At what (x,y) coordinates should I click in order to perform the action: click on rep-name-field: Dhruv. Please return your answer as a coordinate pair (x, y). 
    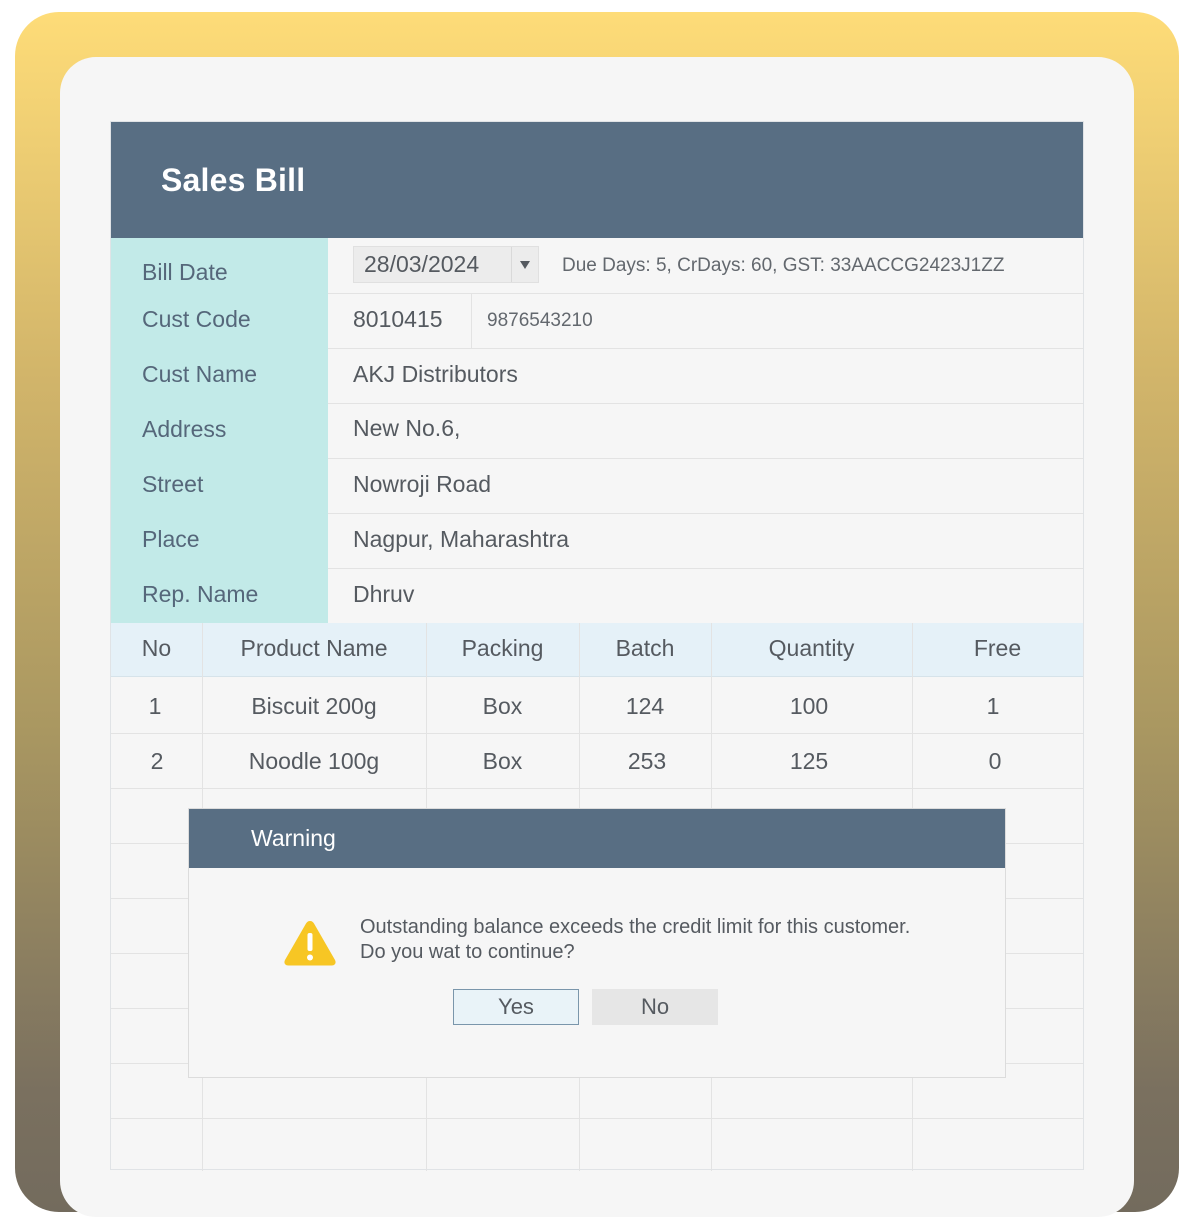
    Looking at the image, I should click on (383, 594).